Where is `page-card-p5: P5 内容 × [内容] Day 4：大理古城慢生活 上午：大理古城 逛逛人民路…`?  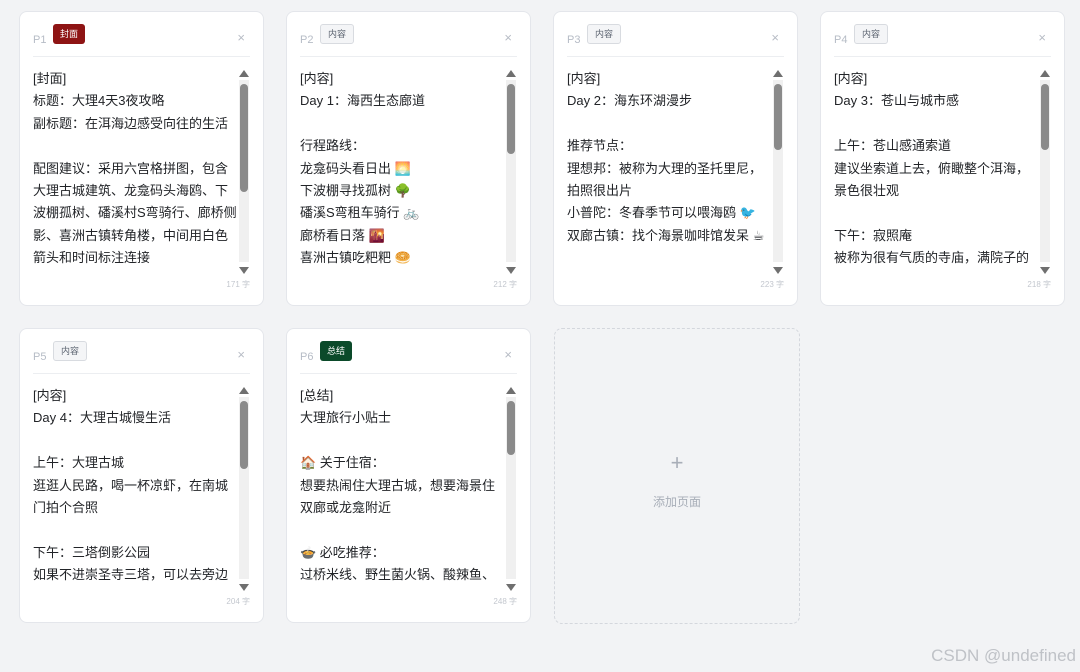
page-card-p5: P5 内容 × [内容] Day 4：大理古城慢生活 上午：大理古城 逛逛人民路… is located at coordinates (141, 475).